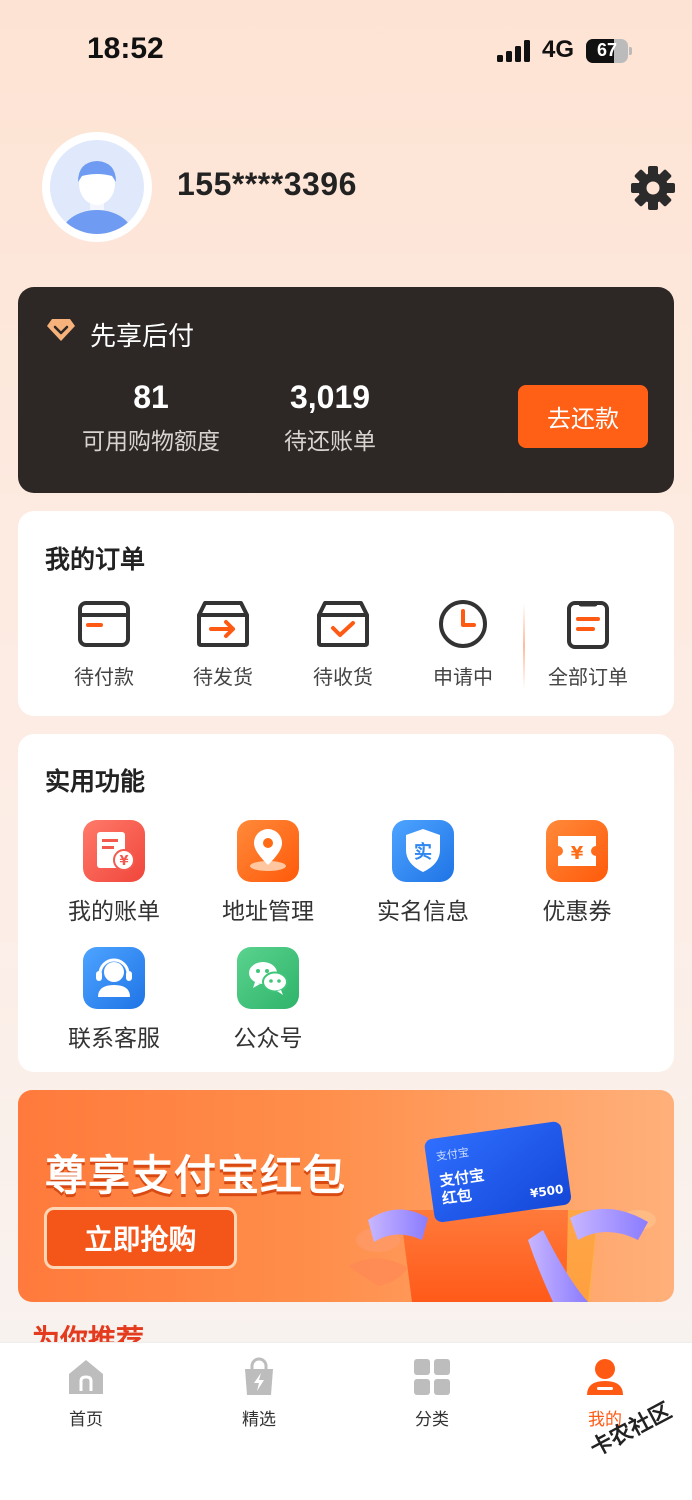  I want to click on order-label: 待收货, so click(343, 677).